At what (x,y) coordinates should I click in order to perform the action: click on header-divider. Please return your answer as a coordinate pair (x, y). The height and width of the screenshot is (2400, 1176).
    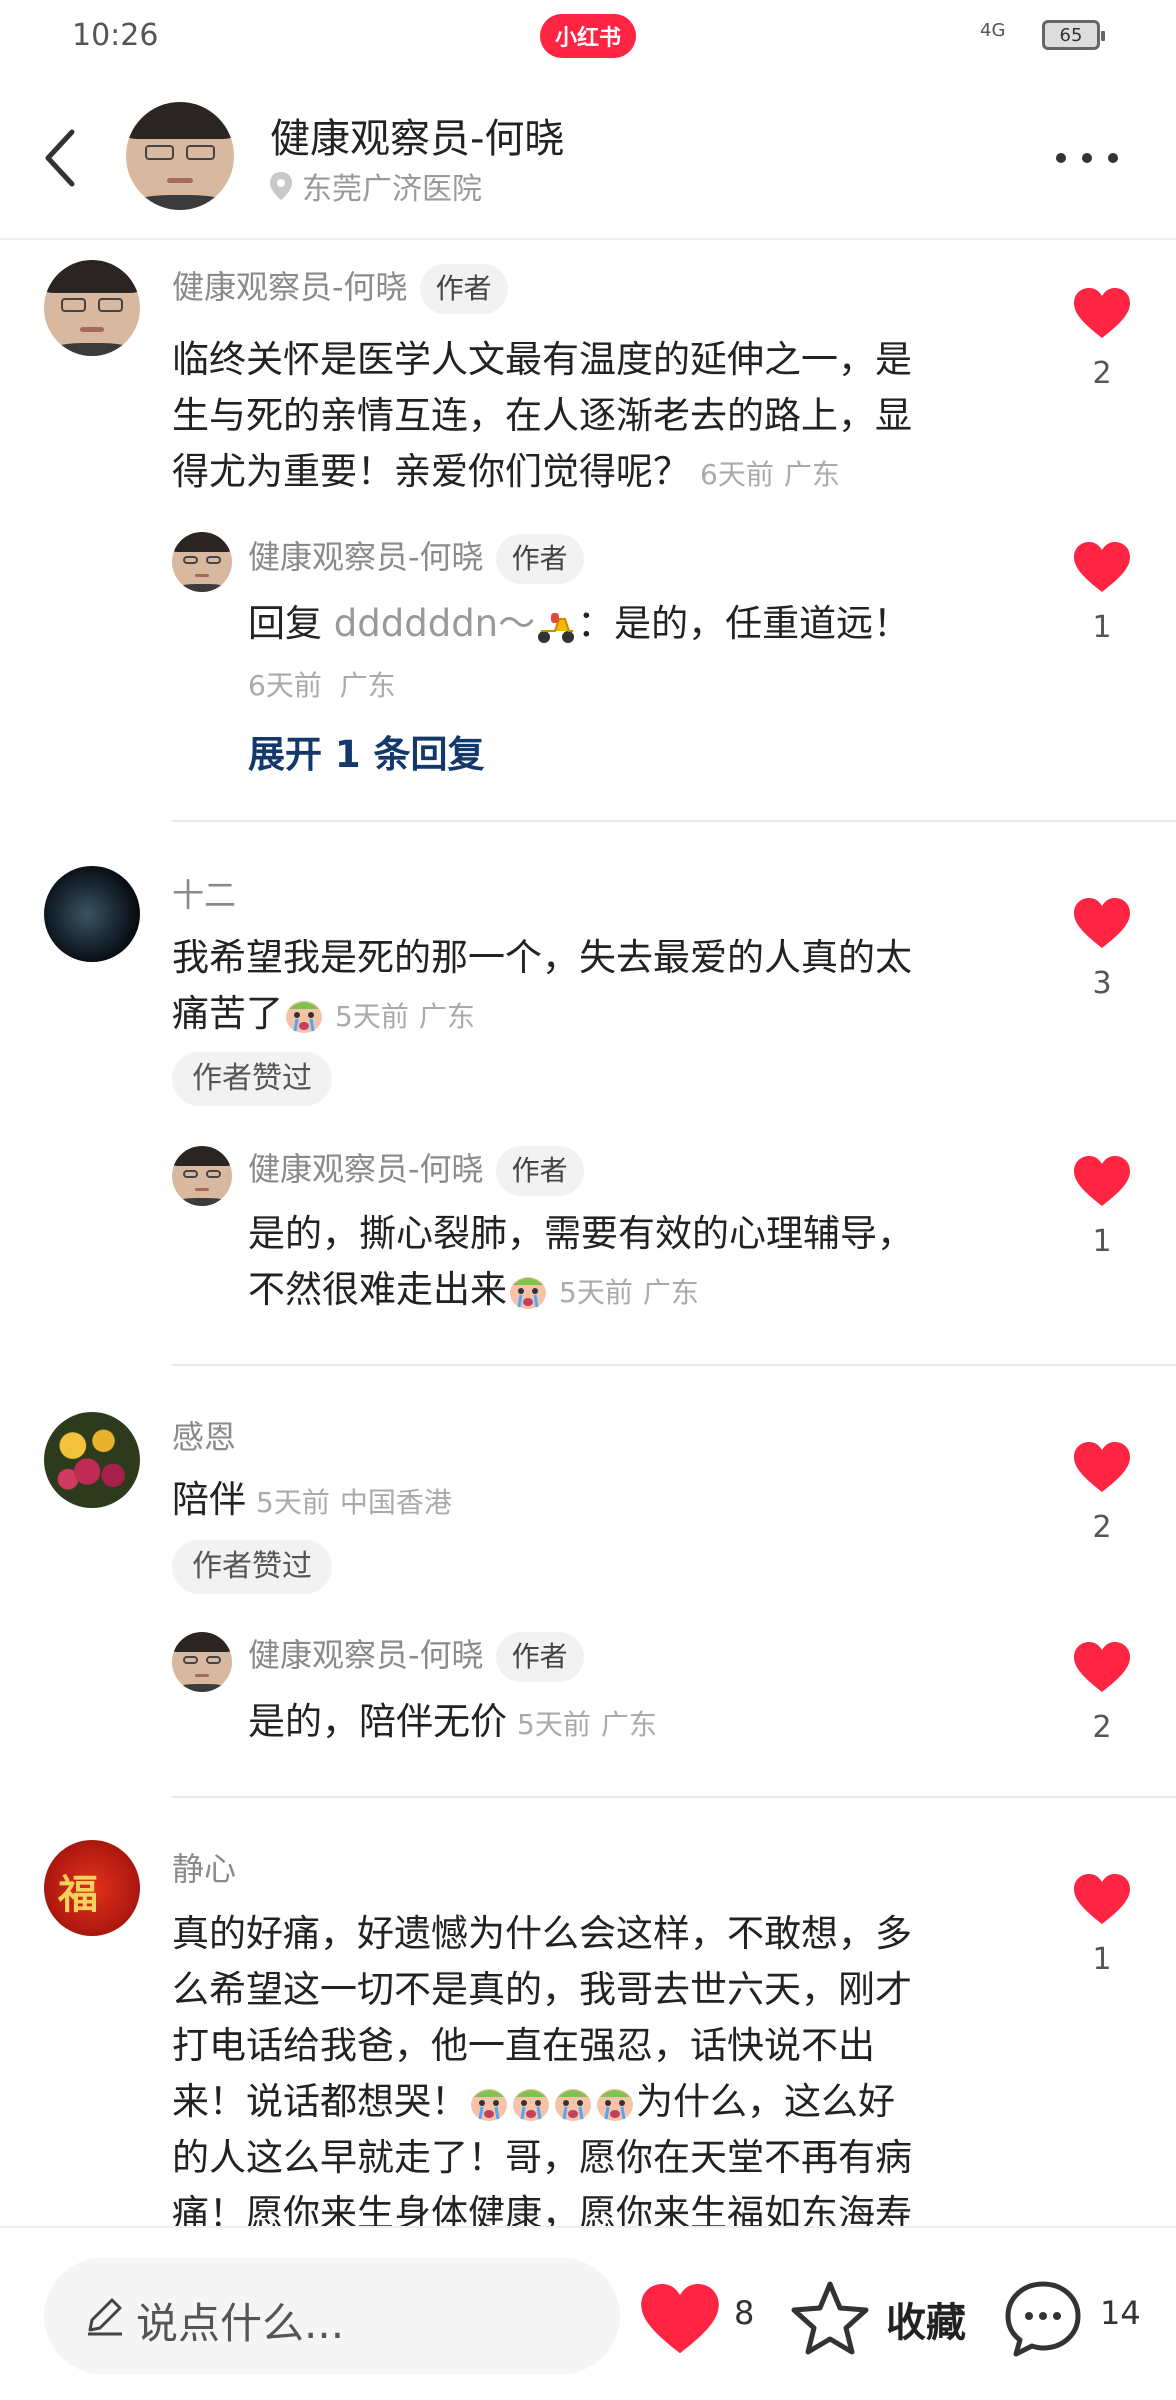
    Looking at the image, I should click on (588, 239).